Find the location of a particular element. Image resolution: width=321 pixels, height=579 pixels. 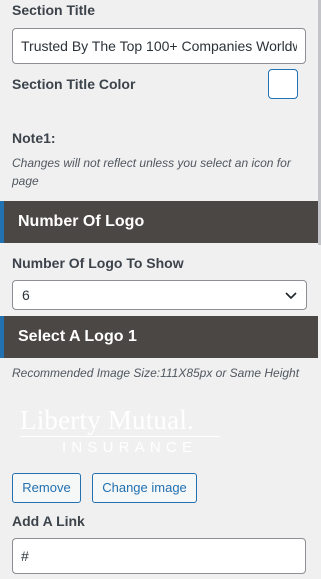

logo-divider is located at coordinates (120, 436).